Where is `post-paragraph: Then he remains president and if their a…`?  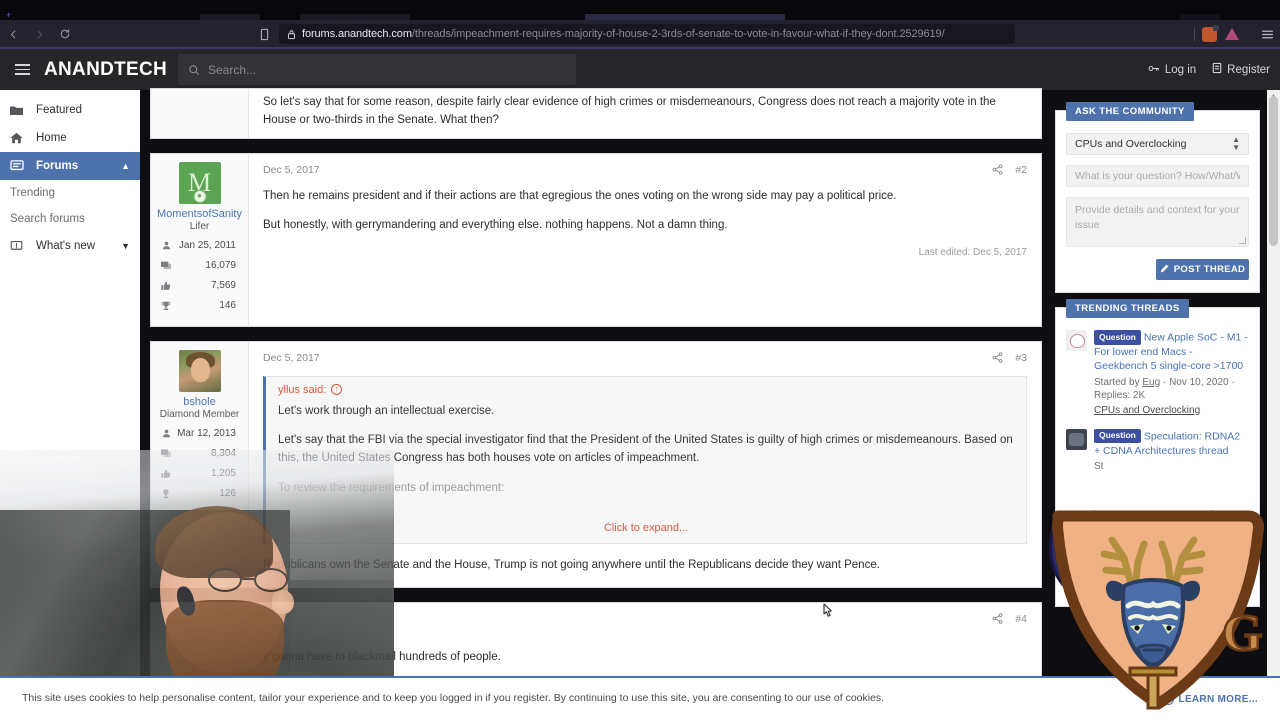
post-paragraph: Then he remains president and if their a… is located at coordinates (580, 195).